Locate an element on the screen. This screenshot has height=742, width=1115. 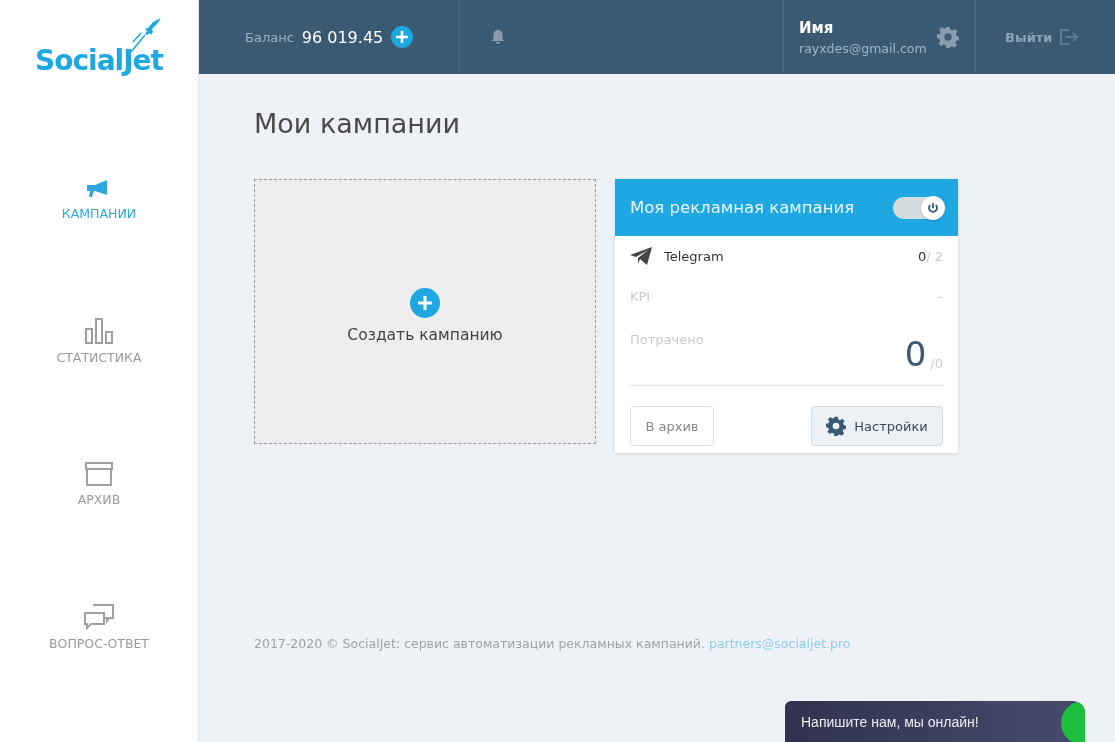
page-title: Мои кампании is located at coordinates (358, 123).